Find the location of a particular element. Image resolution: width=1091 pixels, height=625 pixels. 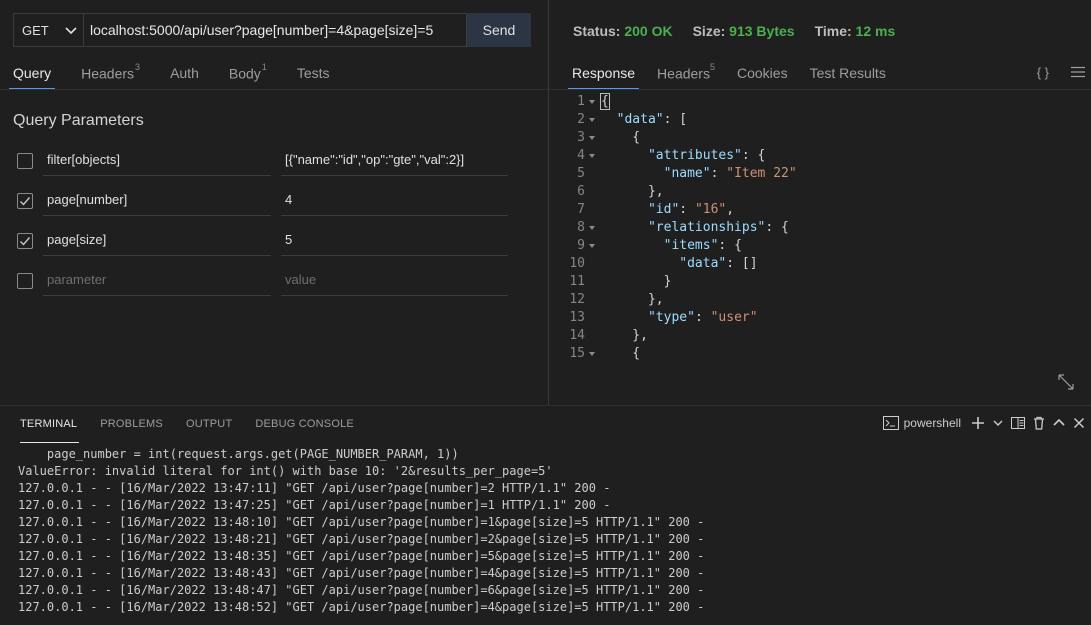

response-tabs: Response Headers5 Cookies Test Results is located at coordinates (737, 75).